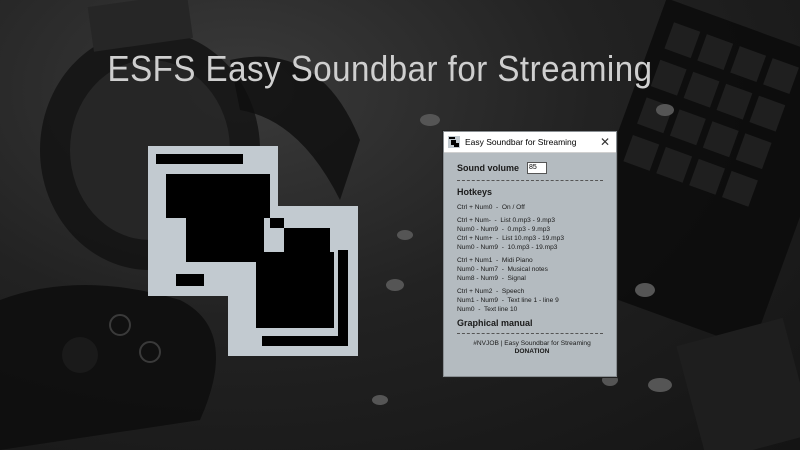  Describe the element at coordinates (532, 207) in the screenshot. I see `hotkey-group-toggle: Ctrl + Num0 - On / Off` at that location.